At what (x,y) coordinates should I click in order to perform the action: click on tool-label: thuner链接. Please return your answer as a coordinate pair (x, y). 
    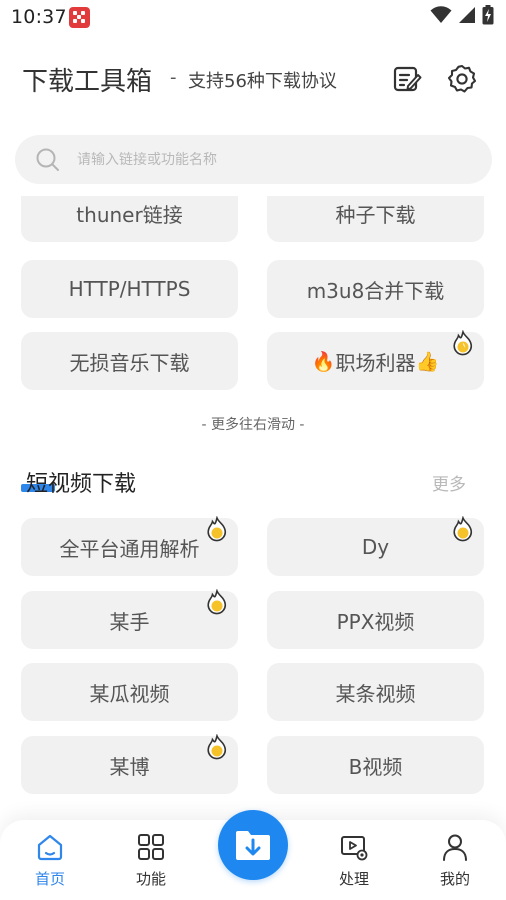
    Looking at the image, I should click on (129, 214).